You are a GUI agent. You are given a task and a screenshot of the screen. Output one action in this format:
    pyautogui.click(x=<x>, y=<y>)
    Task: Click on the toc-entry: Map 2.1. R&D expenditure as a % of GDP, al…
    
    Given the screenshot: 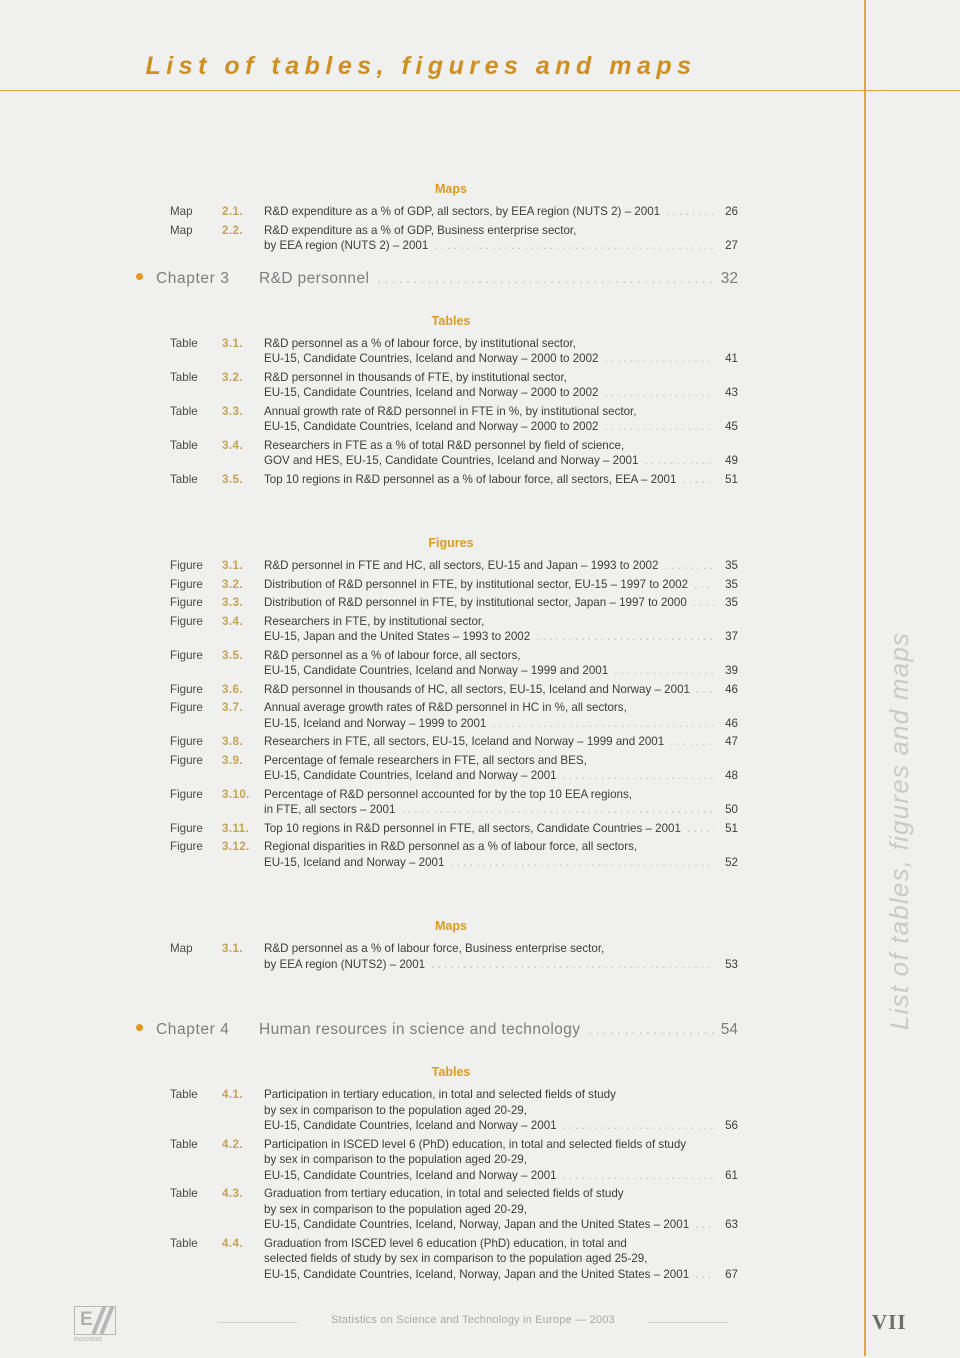 What is the action you would take?
    pyautogui.click(x=421, y=212)
    